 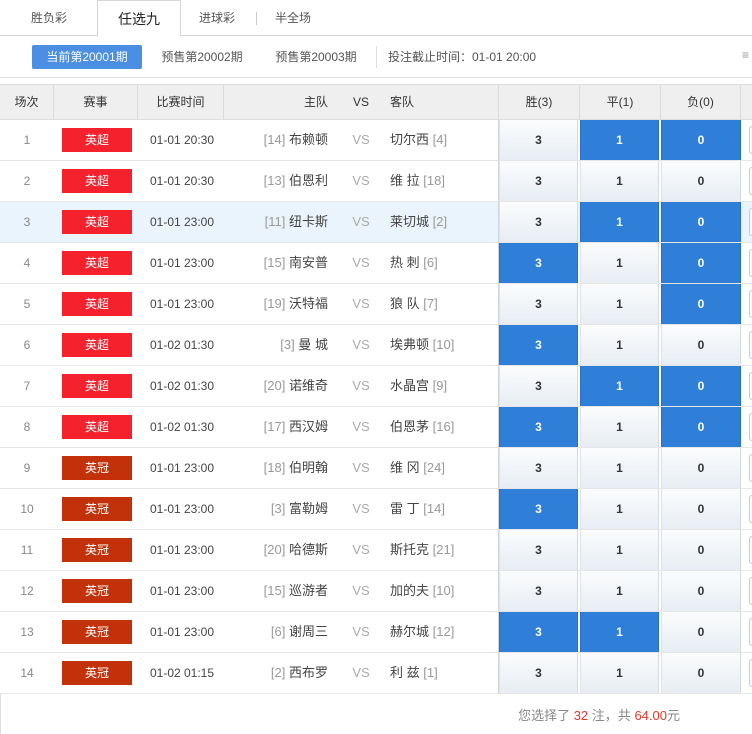 I want to click on away-team: 伯恩茅 [16], so click(x=444, y=427).